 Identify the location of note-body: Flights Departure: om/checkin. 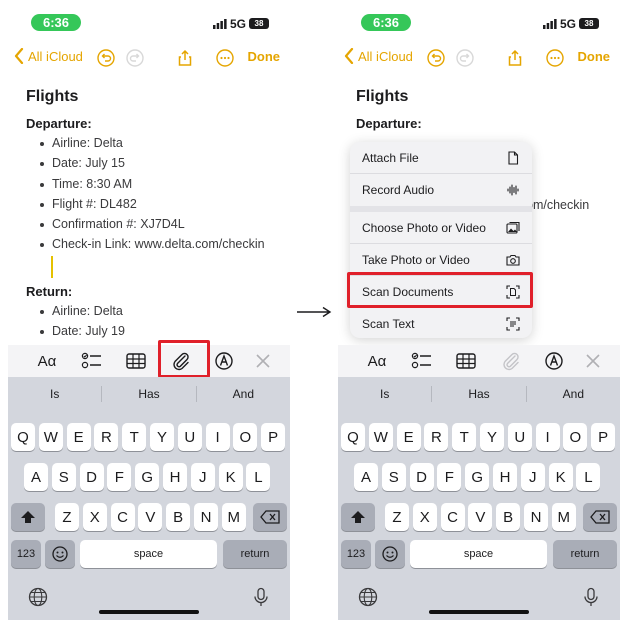
(486, 150).